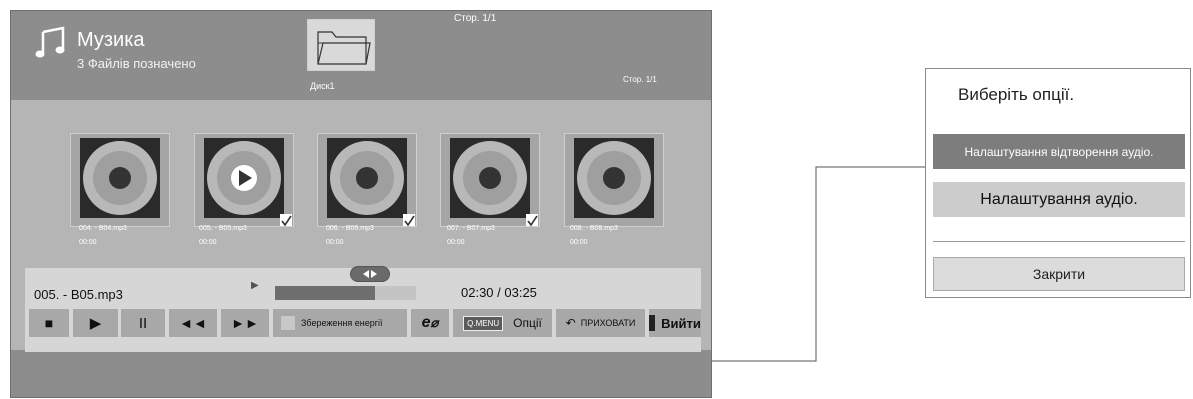  I want to click on play-button: ▶, so click(95, 323).